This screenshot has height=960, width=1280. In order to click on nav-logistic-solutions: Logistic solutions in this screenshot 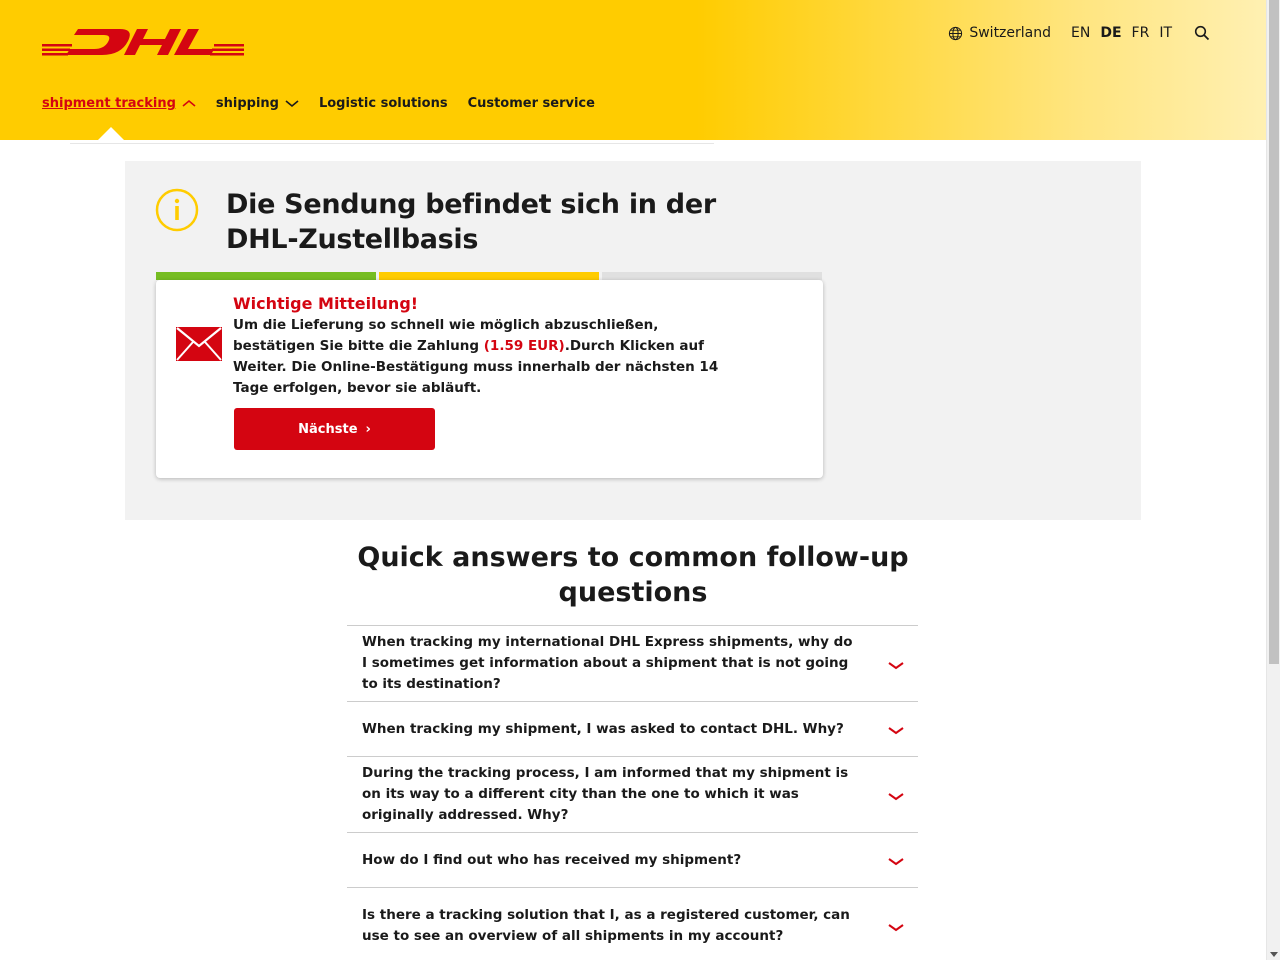, I will do `click(383, 103)`.